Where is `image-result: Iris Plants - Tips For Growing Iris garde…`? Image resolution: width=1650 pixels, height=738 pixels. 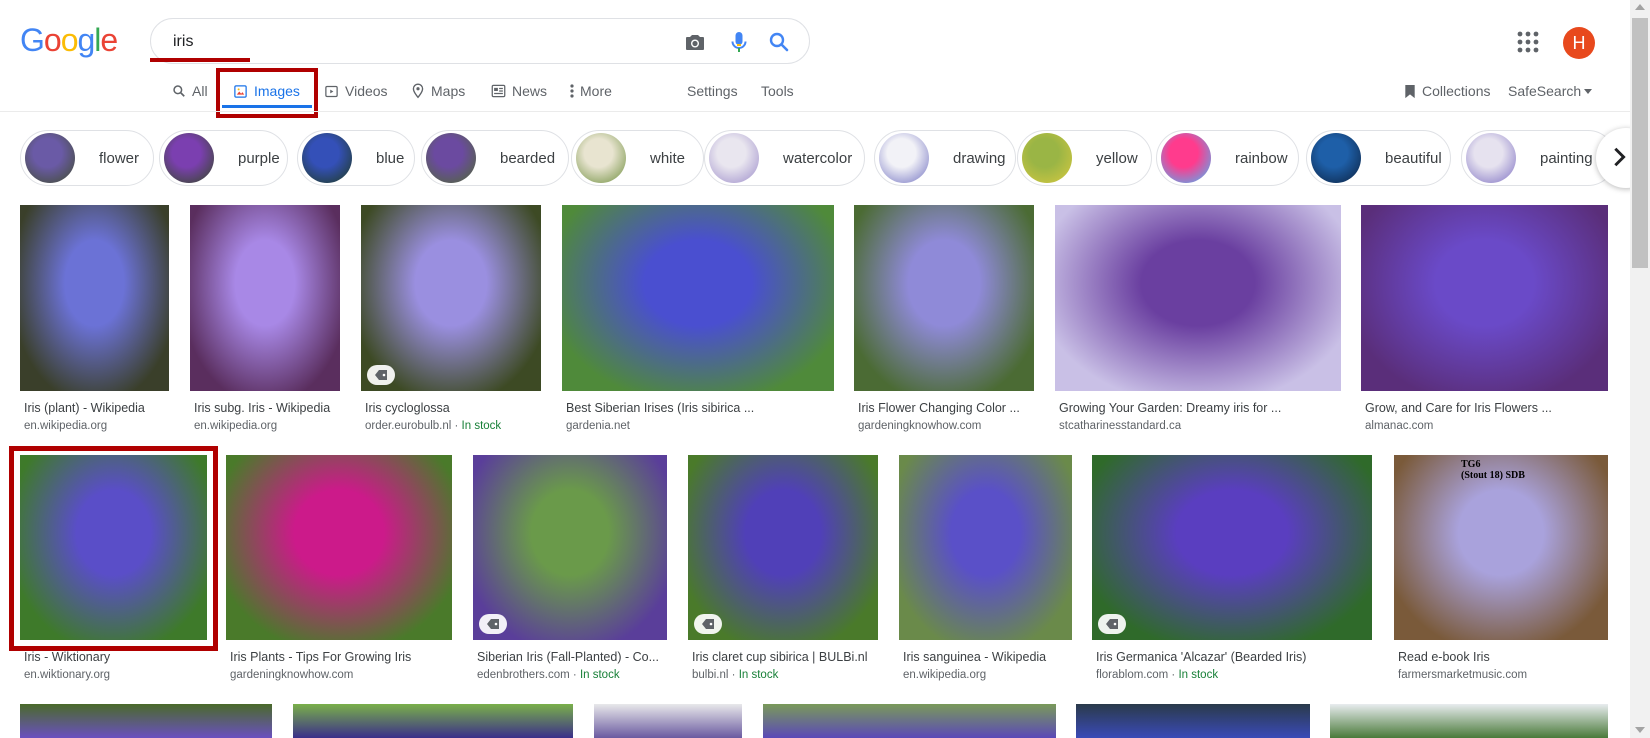 image-result: Iris Plants - Tips For Growing Iris garde… is located at coordinates (339, 570).